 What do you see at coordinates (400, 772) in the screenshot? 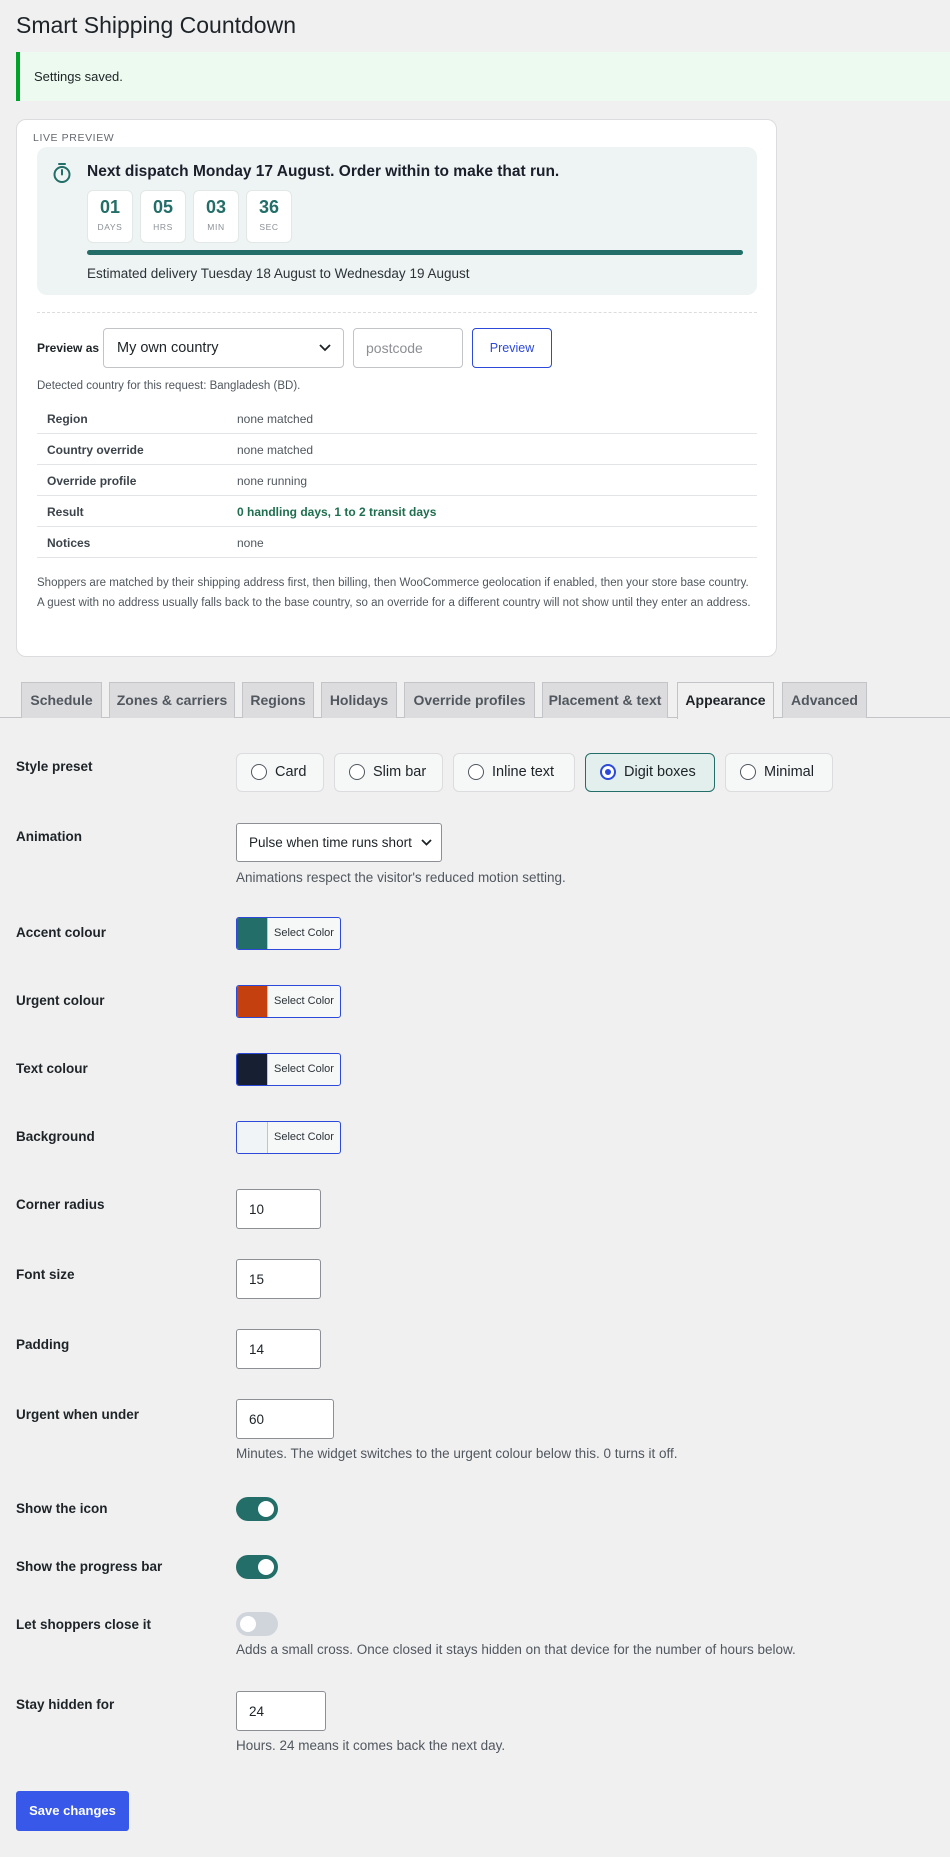
I see `preset-label: Slim bar` at bounding box center [400, 772].